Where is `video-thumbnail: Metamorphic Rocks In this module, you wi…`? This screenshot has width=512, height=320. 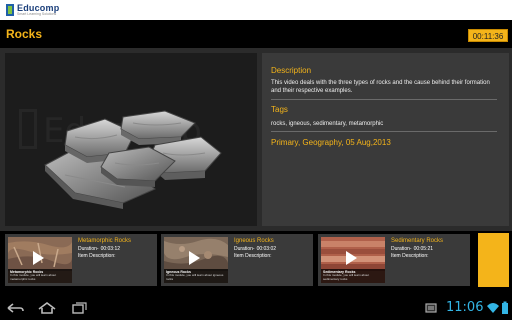
video-thumbnail: Metamorphic Rocks In this module, you wi… is located at coordinates (40, 260).